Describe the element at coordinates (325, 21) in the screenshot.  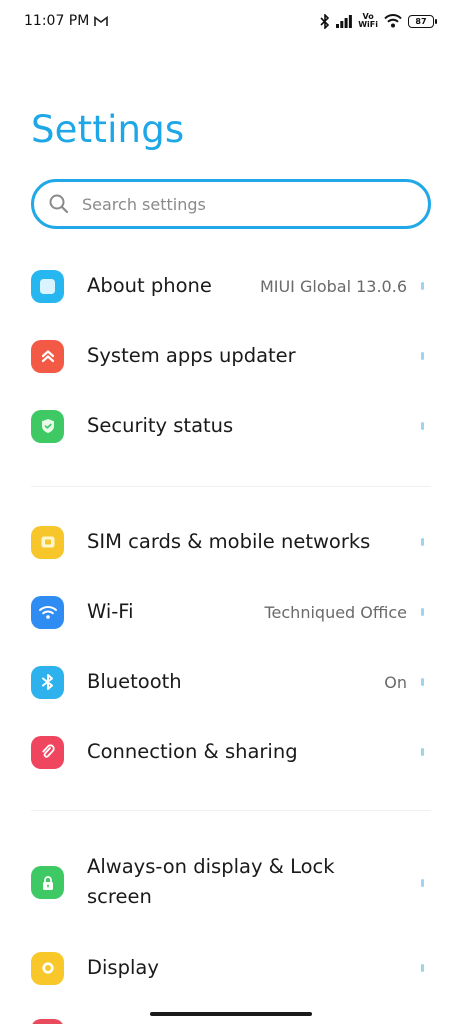
I see `bluetooth-status-icon` at that location.